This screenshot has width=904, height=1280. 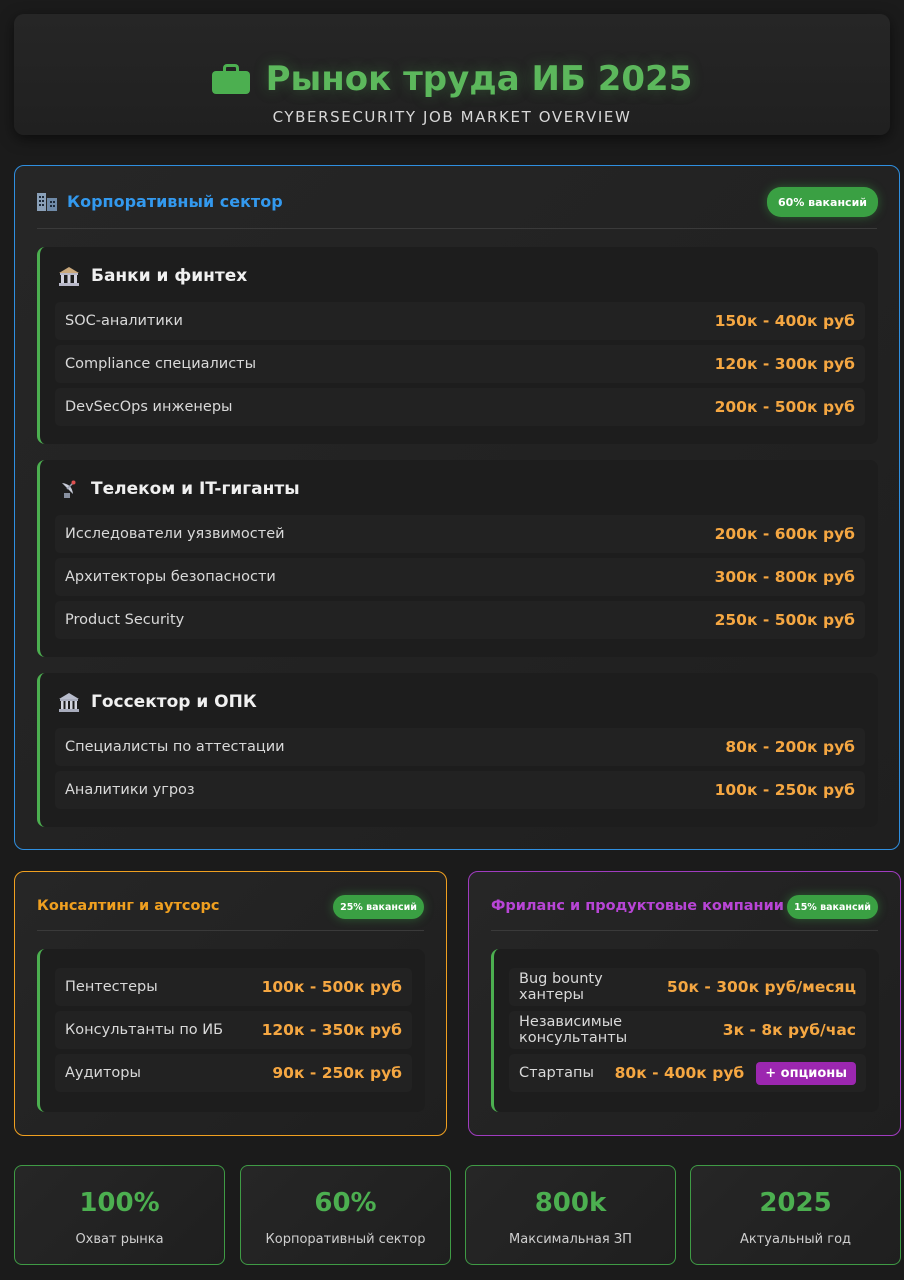 What do you see at coordinates (345, 1239) in the screenshot?
I see `stat-label: Корпоративный сектор` at bounding box center [345, 1239].